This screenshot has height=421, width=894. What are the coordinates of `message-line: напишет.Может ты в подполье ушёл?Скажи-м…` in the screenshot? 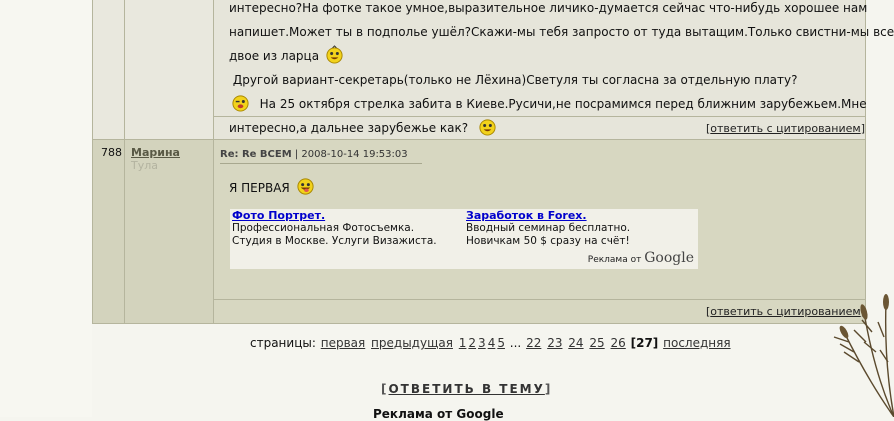 It's located at (561, 32).